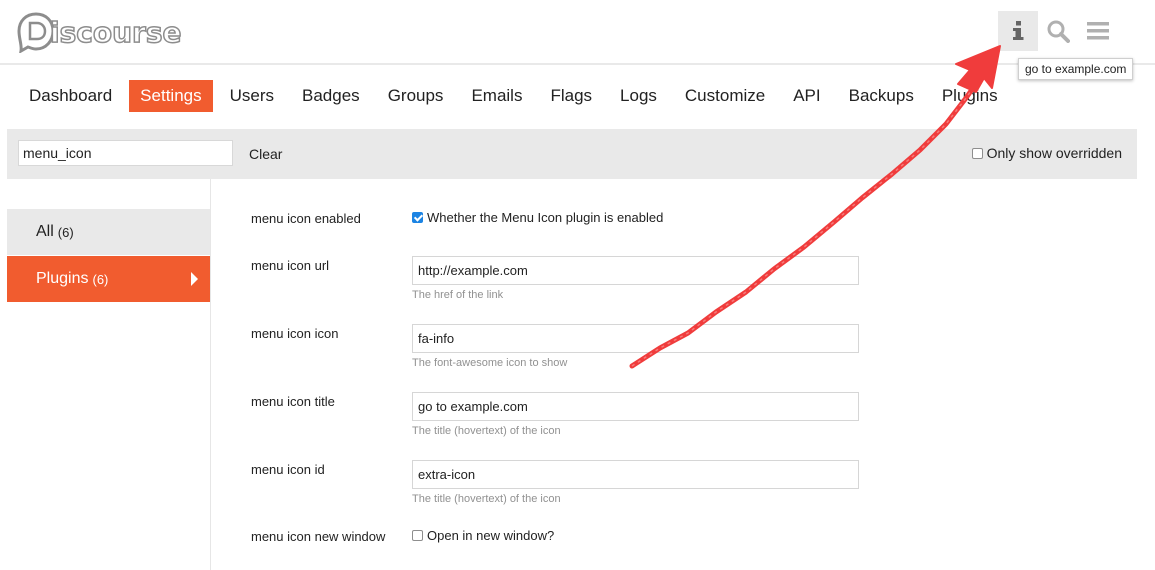  Describe the element at coordinates (171, 96) in the screenshot. I see `tab-settings: Settings` at that location.